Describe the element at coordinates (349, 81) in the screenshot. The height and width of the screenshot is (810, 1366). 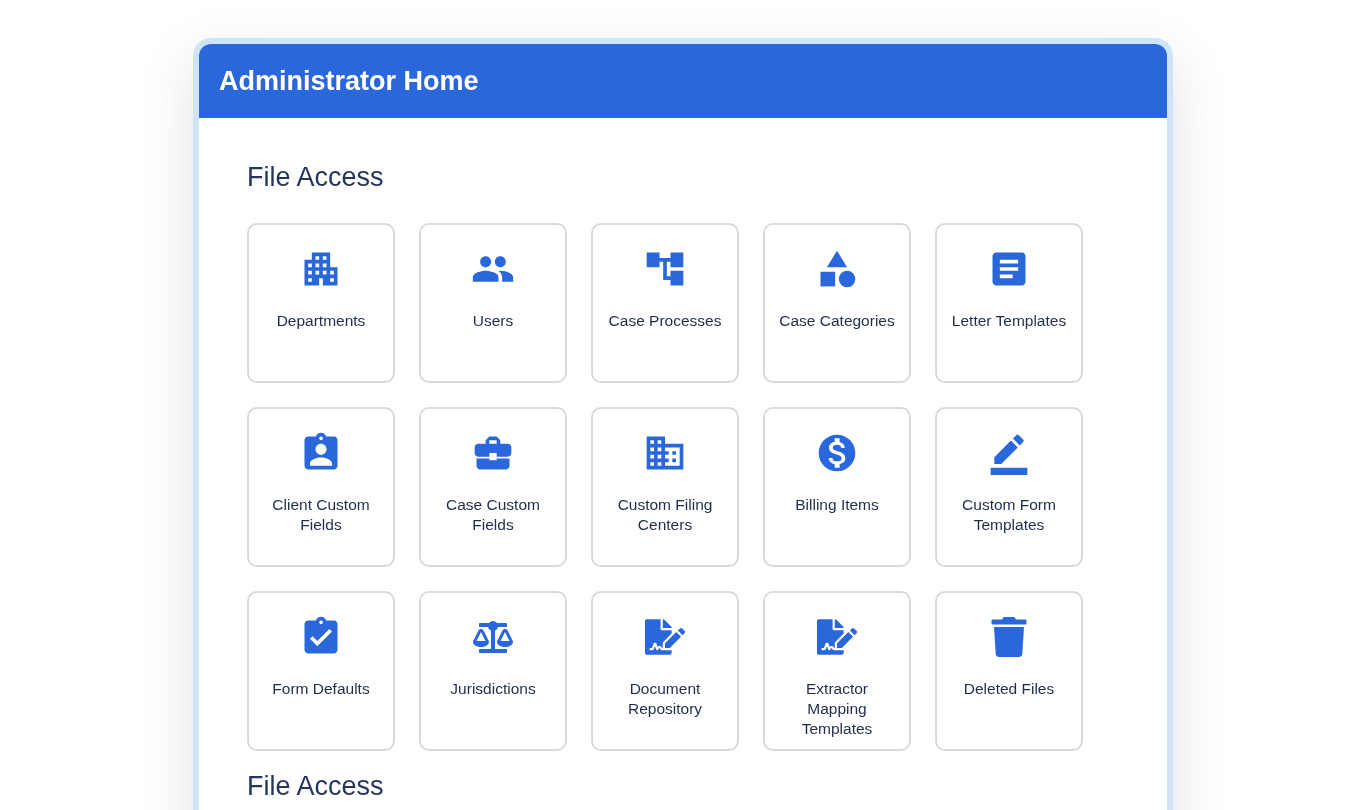
I see `window-title: Administrator Home` at that location.